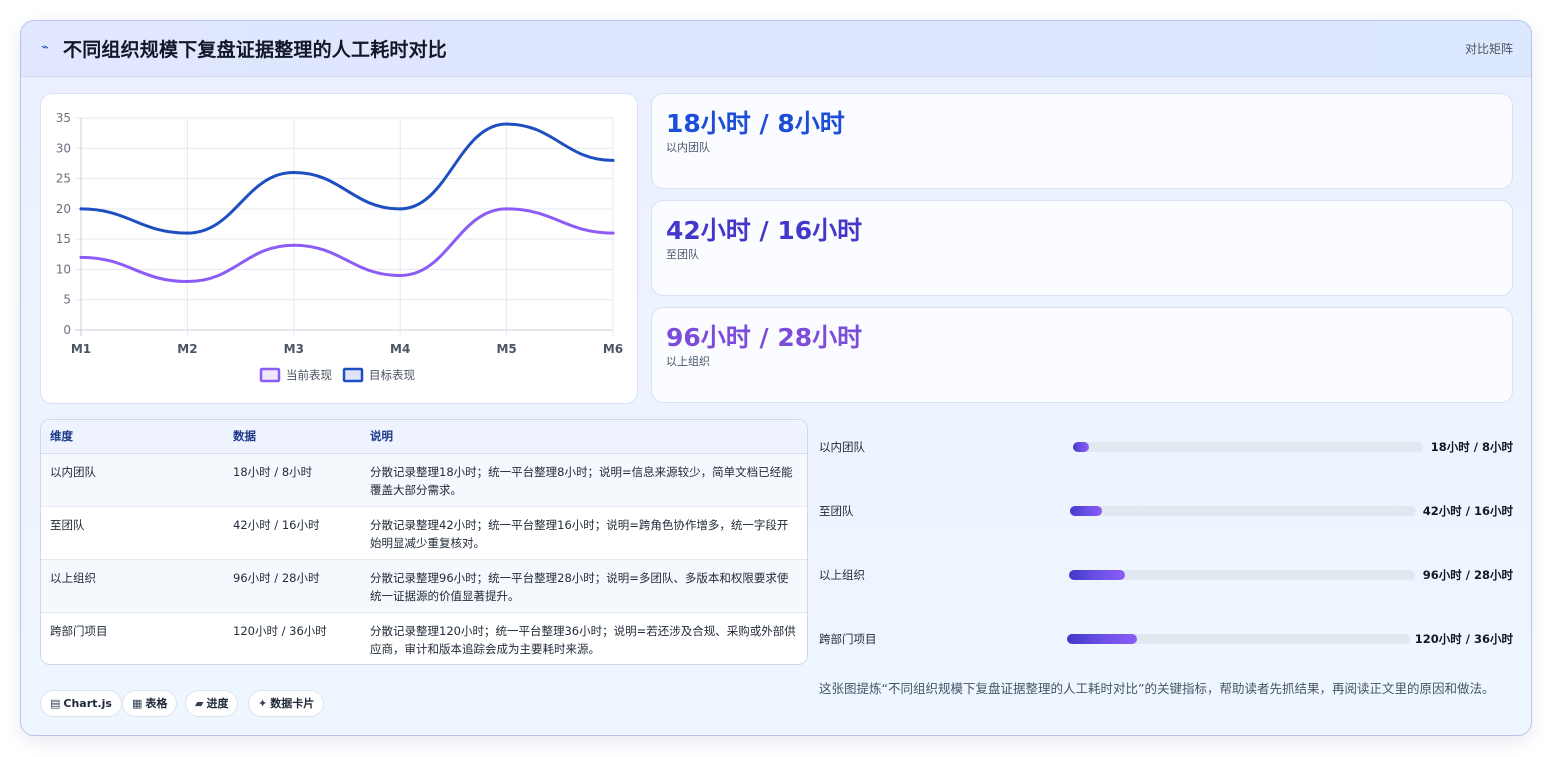 This screenshot has height=757, width=1552. Describe the element at coordinates (67, 300) in the screenshot. I see `y-tick-label: 5` at that location.